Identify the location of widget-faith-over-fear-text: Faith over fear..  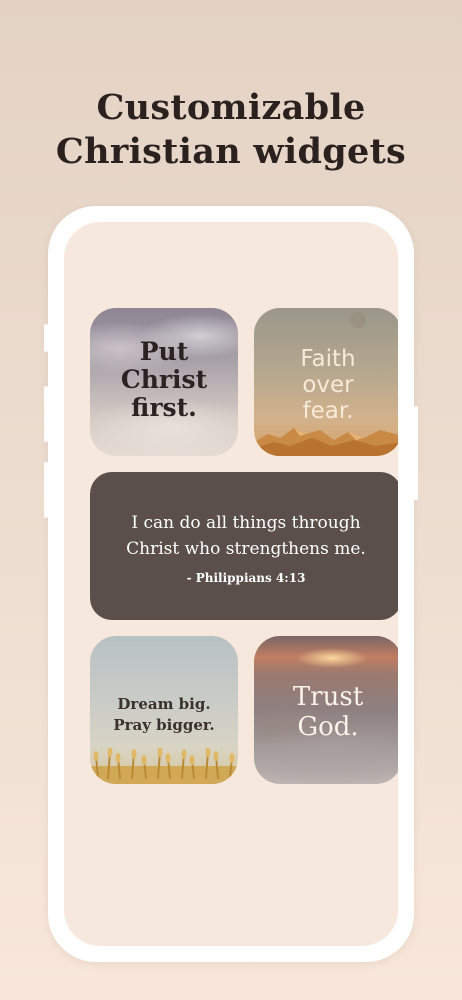
(326, 385).